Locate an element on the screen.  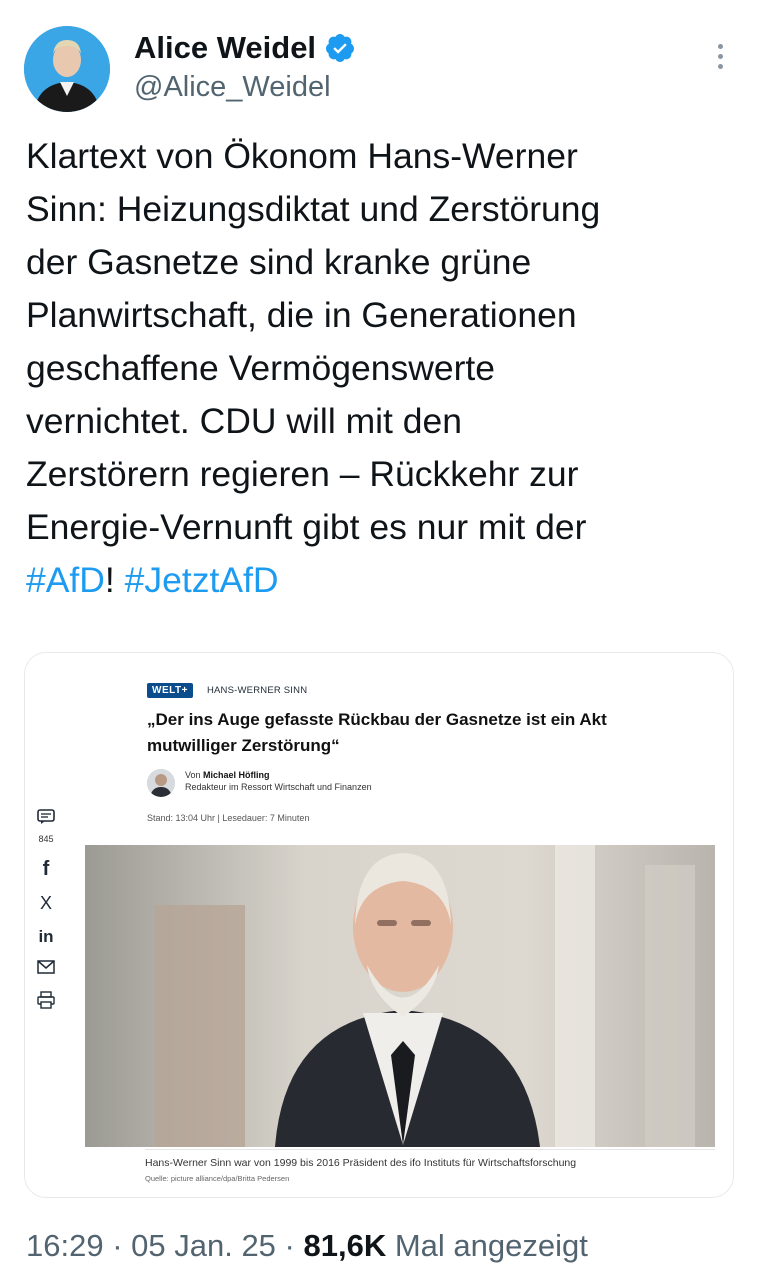
author-names: Alice Weidel @Alice_Weidel is located at coordinates (245, 67).